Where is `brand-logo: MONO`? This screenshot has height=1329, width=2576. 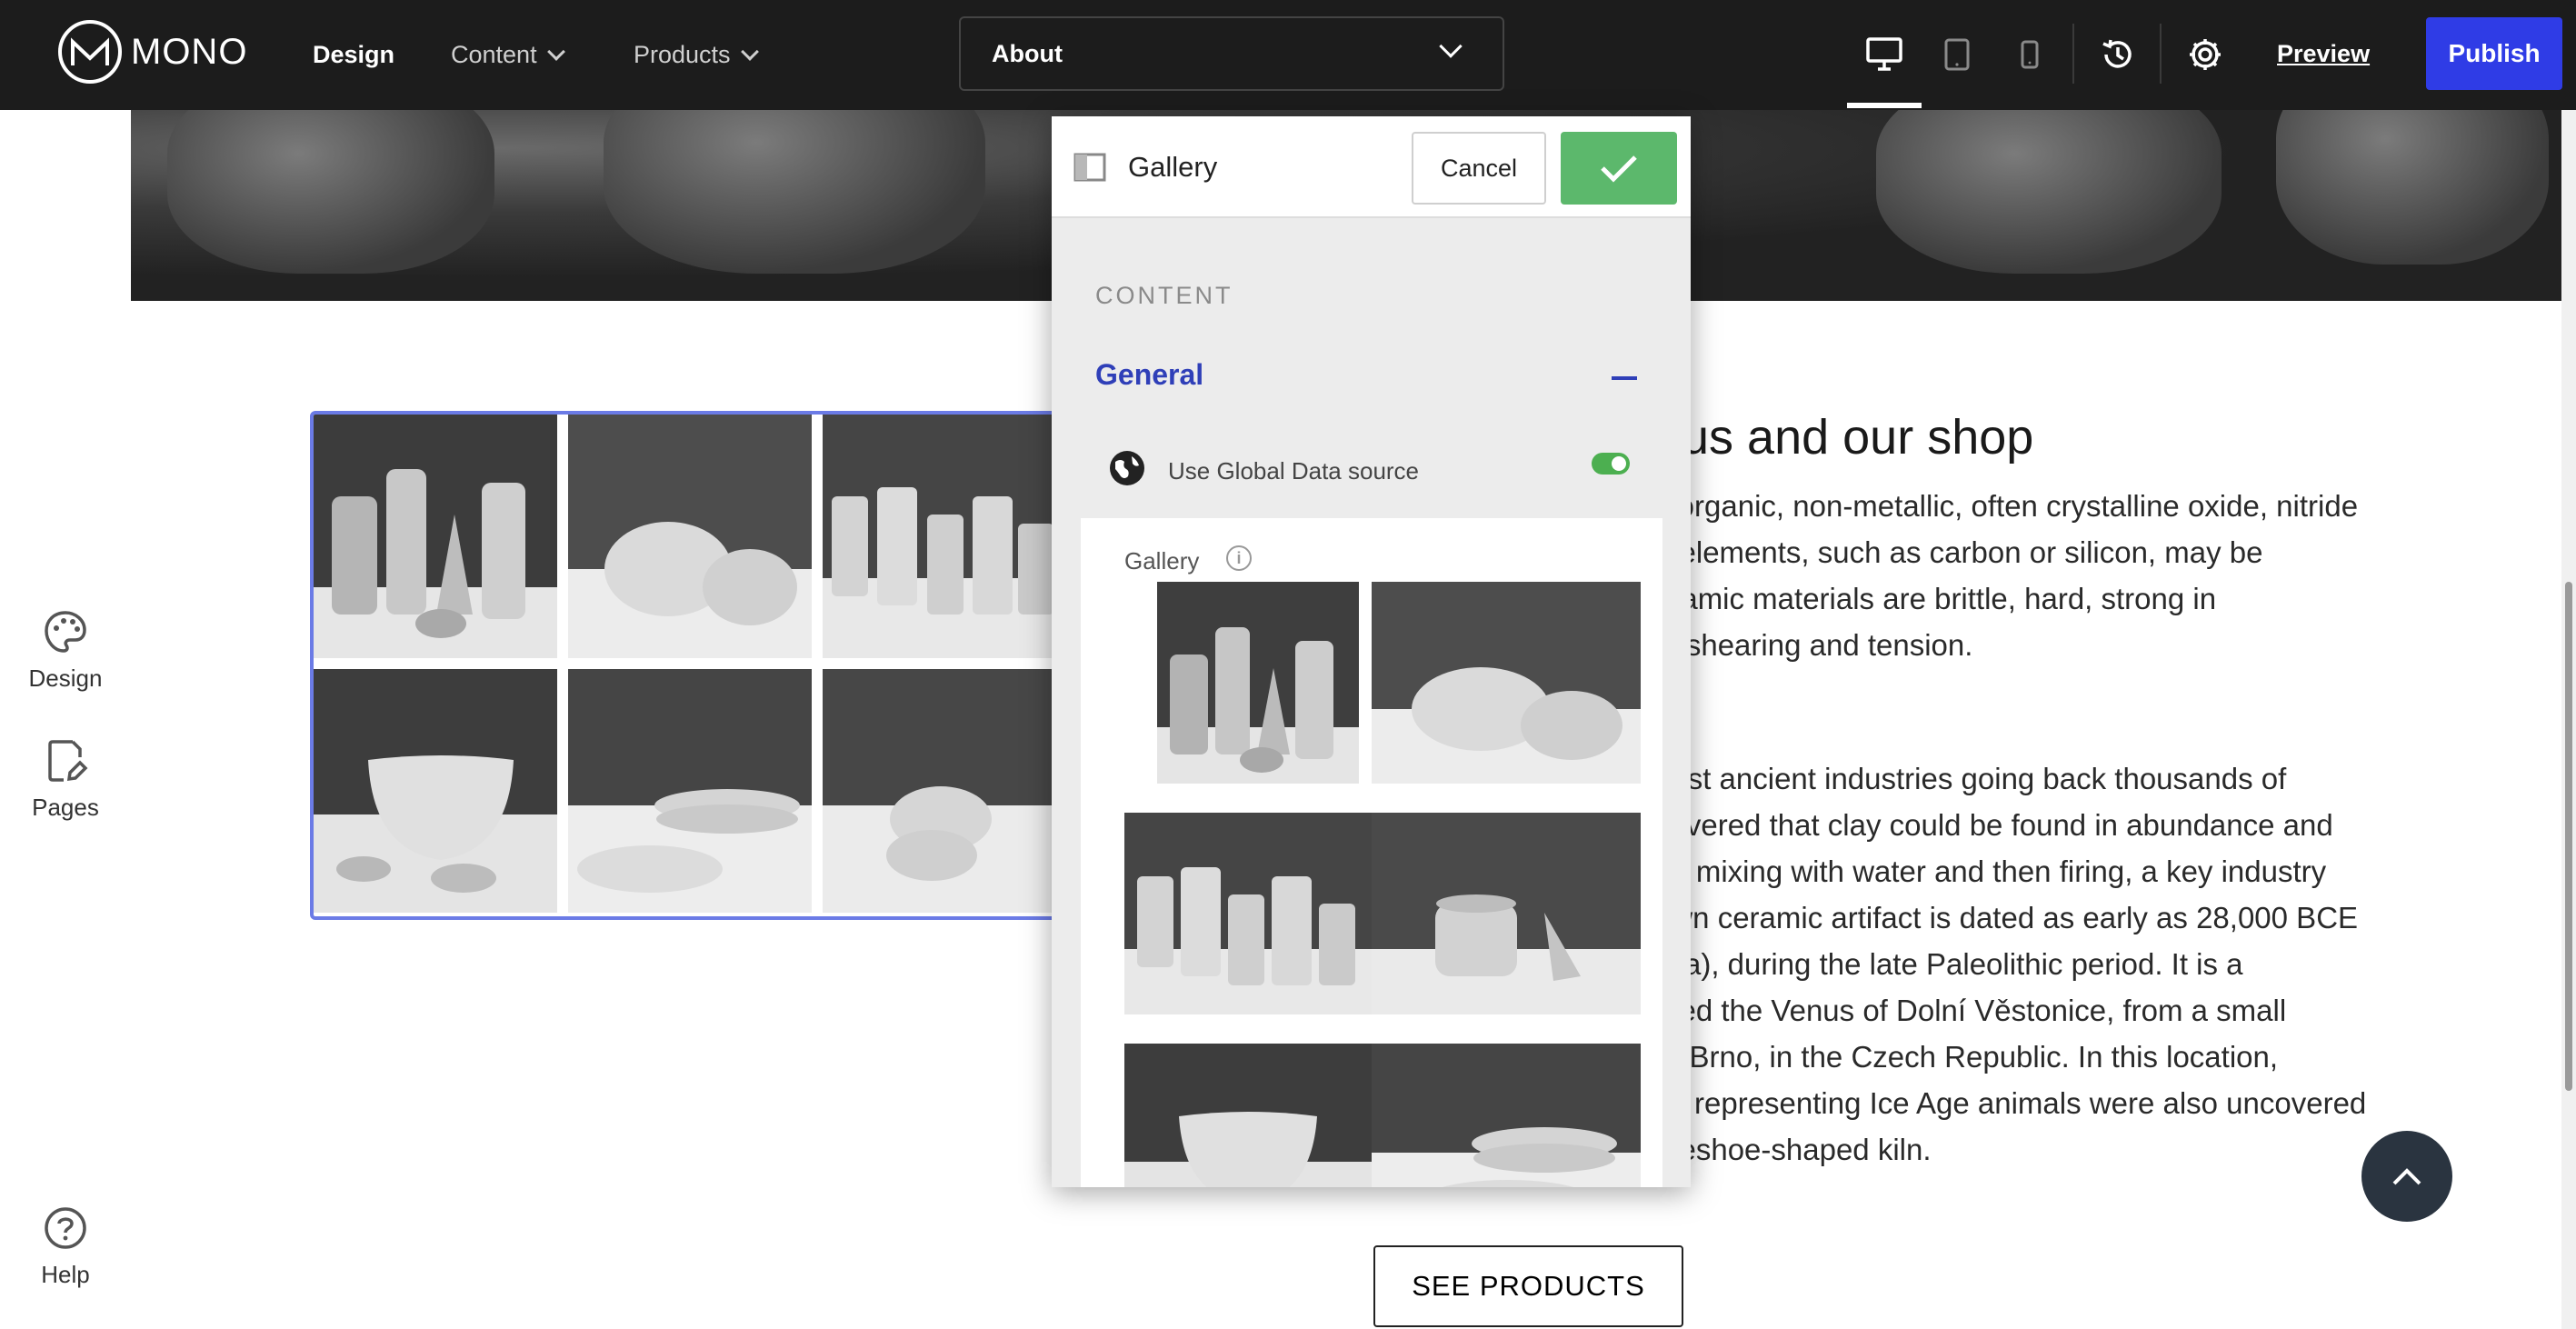
brand-logo: MONO is located at coordinates (152, 52).